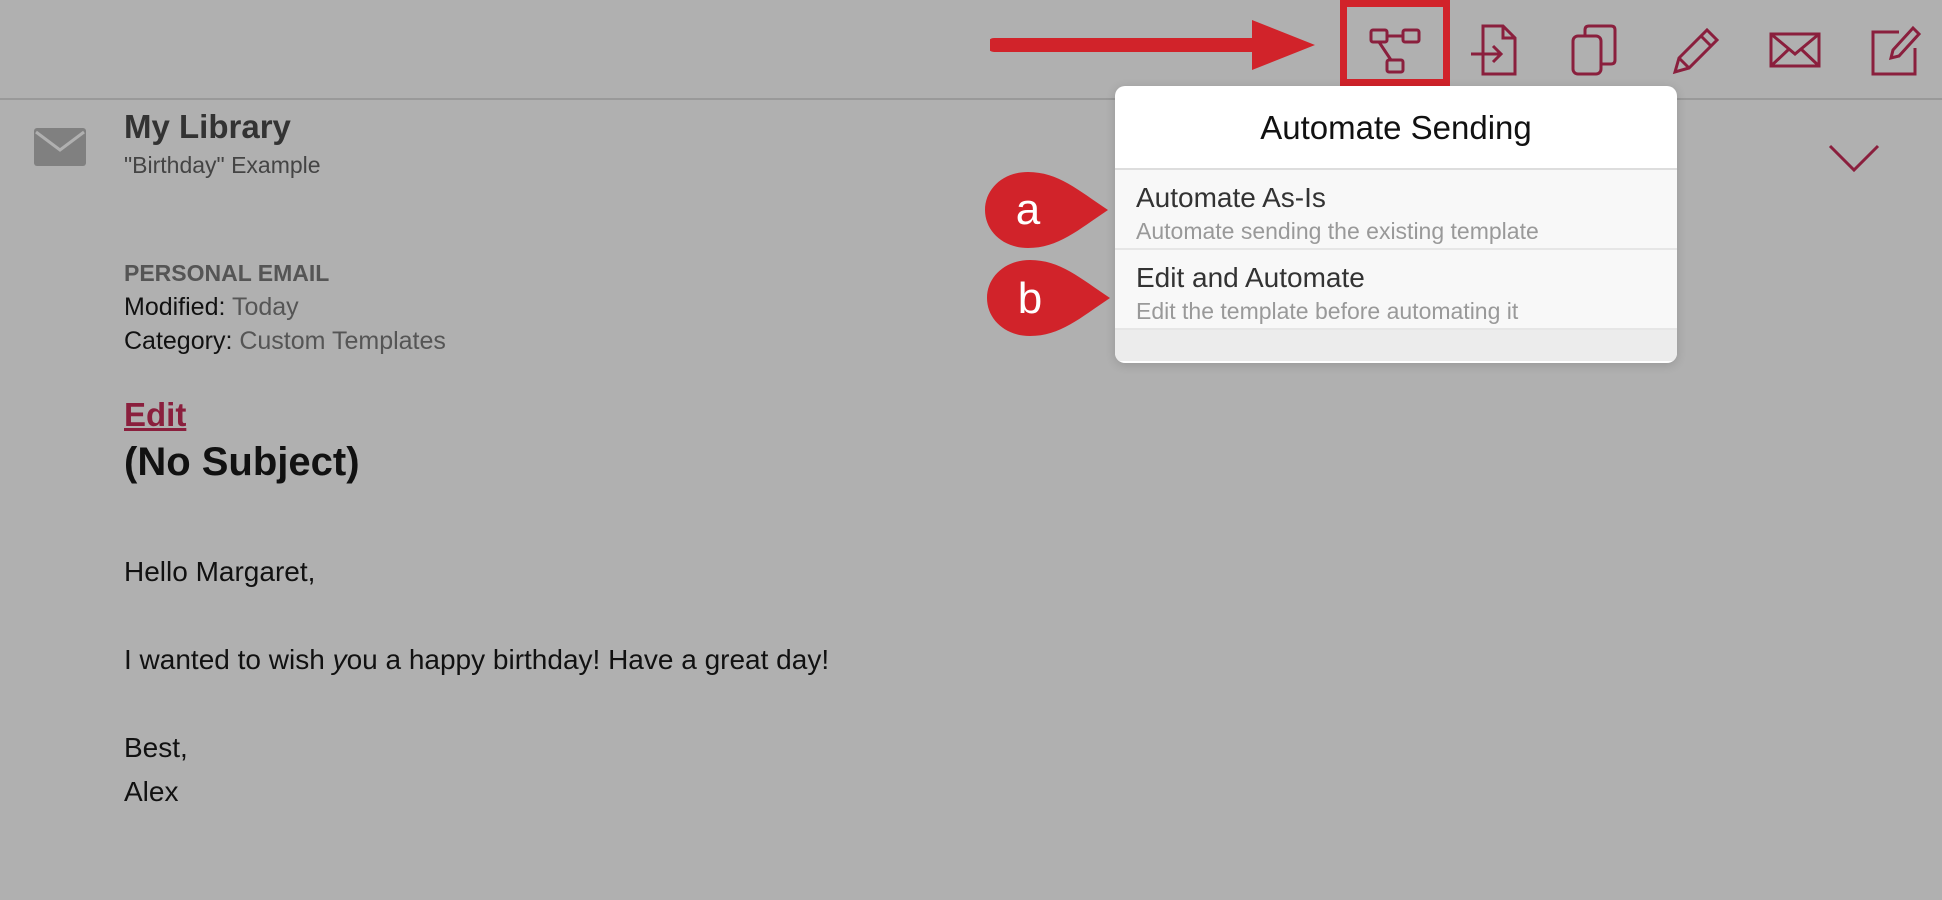  What do you see at coordinates (1030, 298) in the screenshot?
I see `marker-label: b` at bounding box center [1030, 298].